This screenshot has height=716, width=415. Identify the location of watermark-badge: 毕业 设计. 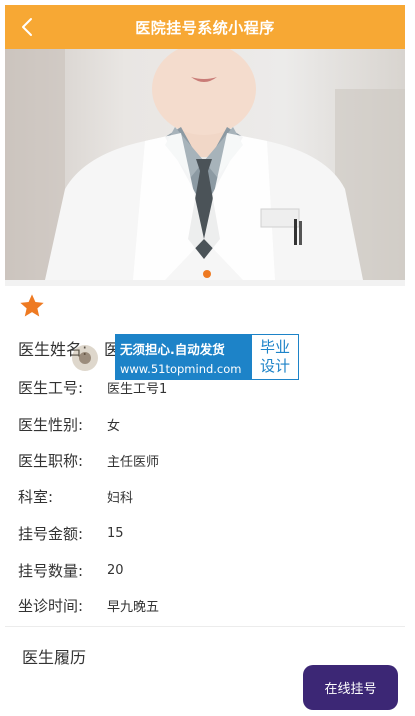
(275, 357).